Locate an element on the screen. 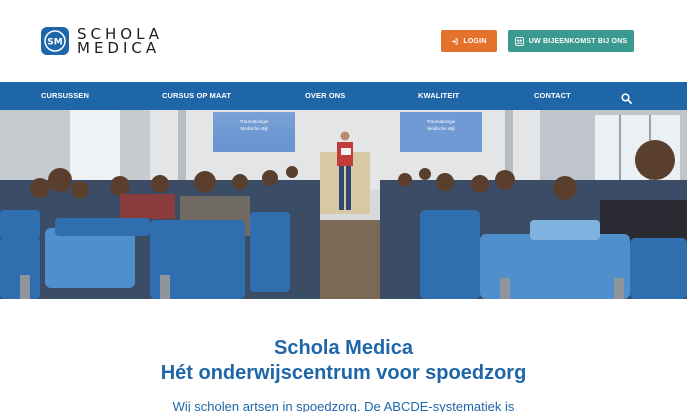 The height and width of the screenshot is (412, 687). logo-mark-icon: SM is located at coordinates (55, 41).